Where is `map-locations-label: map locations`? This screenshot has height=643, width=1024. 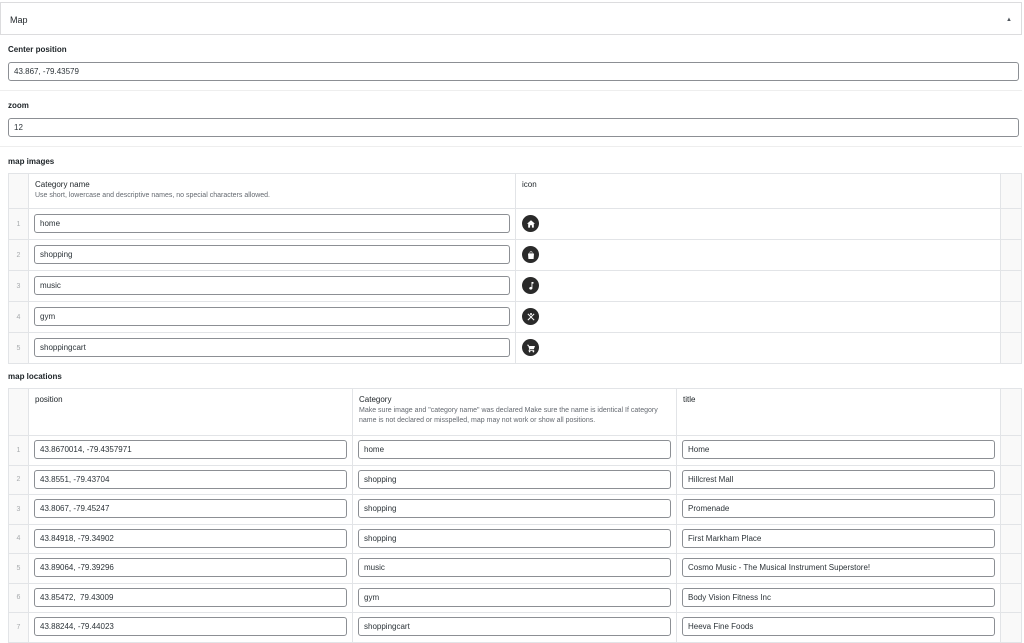 map-locations-label: map locations is located at coordinates (35, 376).